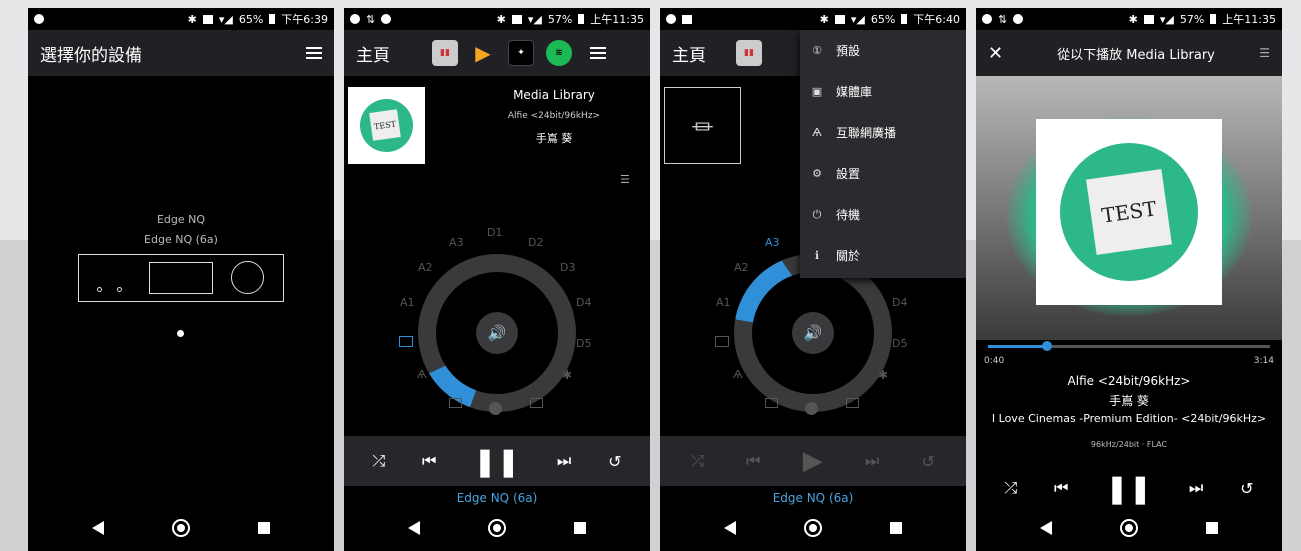 The height and width of the screenshot is (551, 1301). I want to click on menu-item-label: 預設, so click(848, 51).